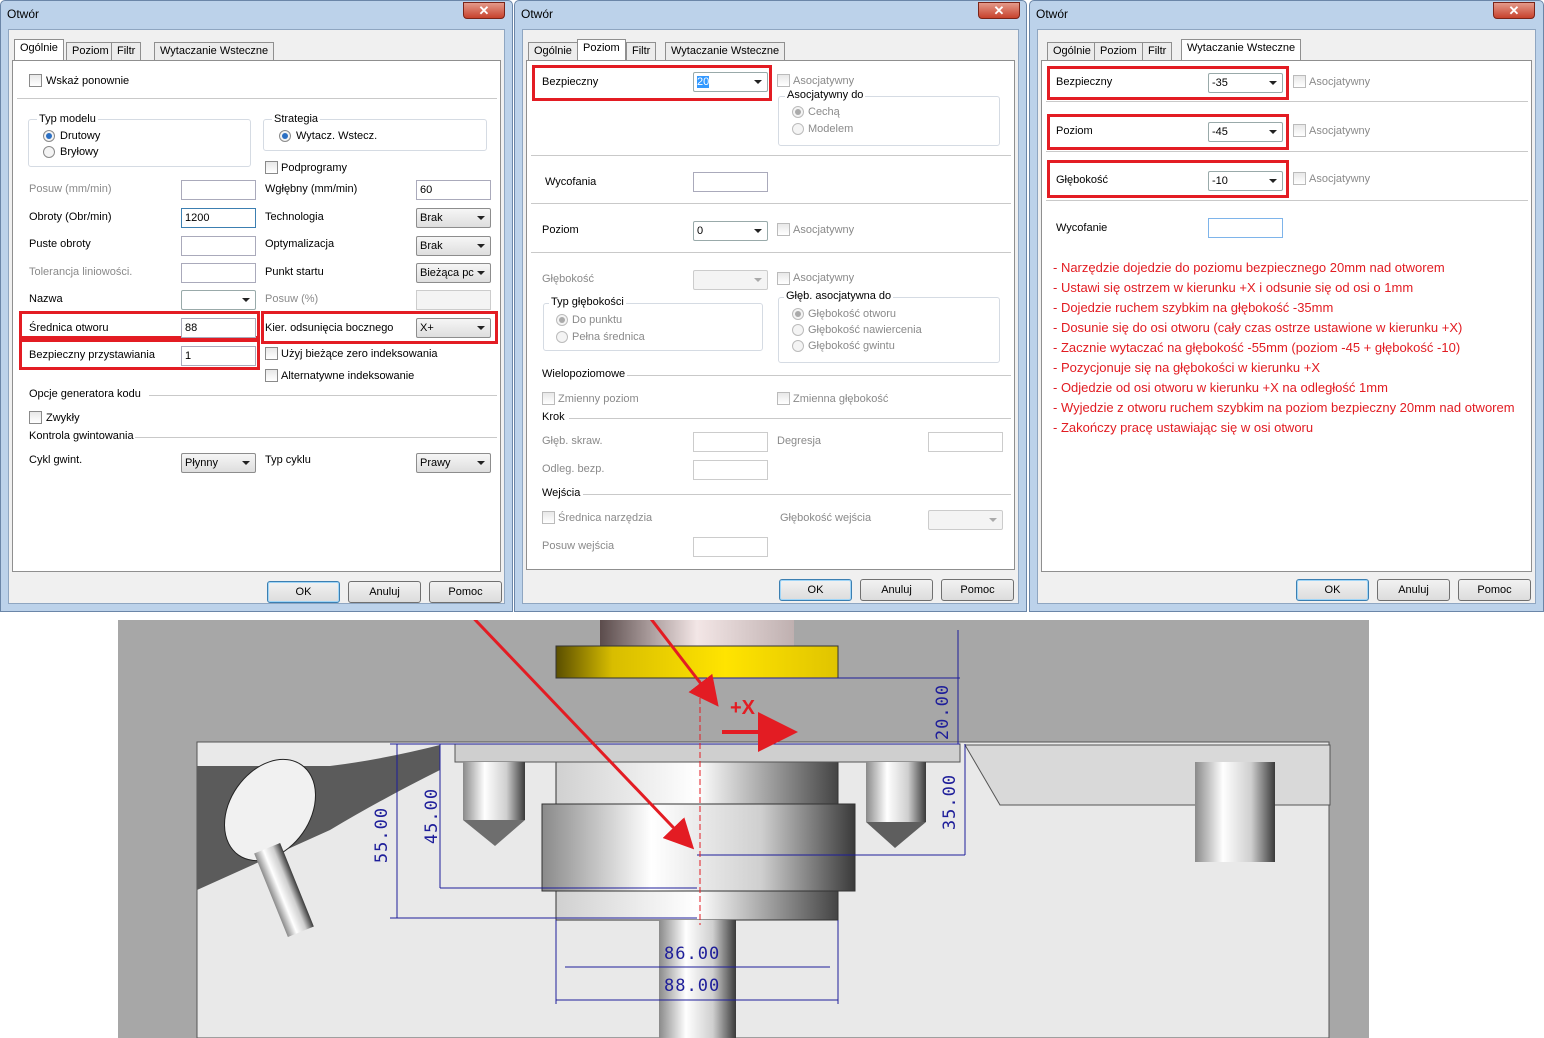 This screenshot has width=1544, height=1038. What do you see at coordinates (798, 314) in the screenshot?
I see `hole-depth-radio` at bounding box center [798, 314].